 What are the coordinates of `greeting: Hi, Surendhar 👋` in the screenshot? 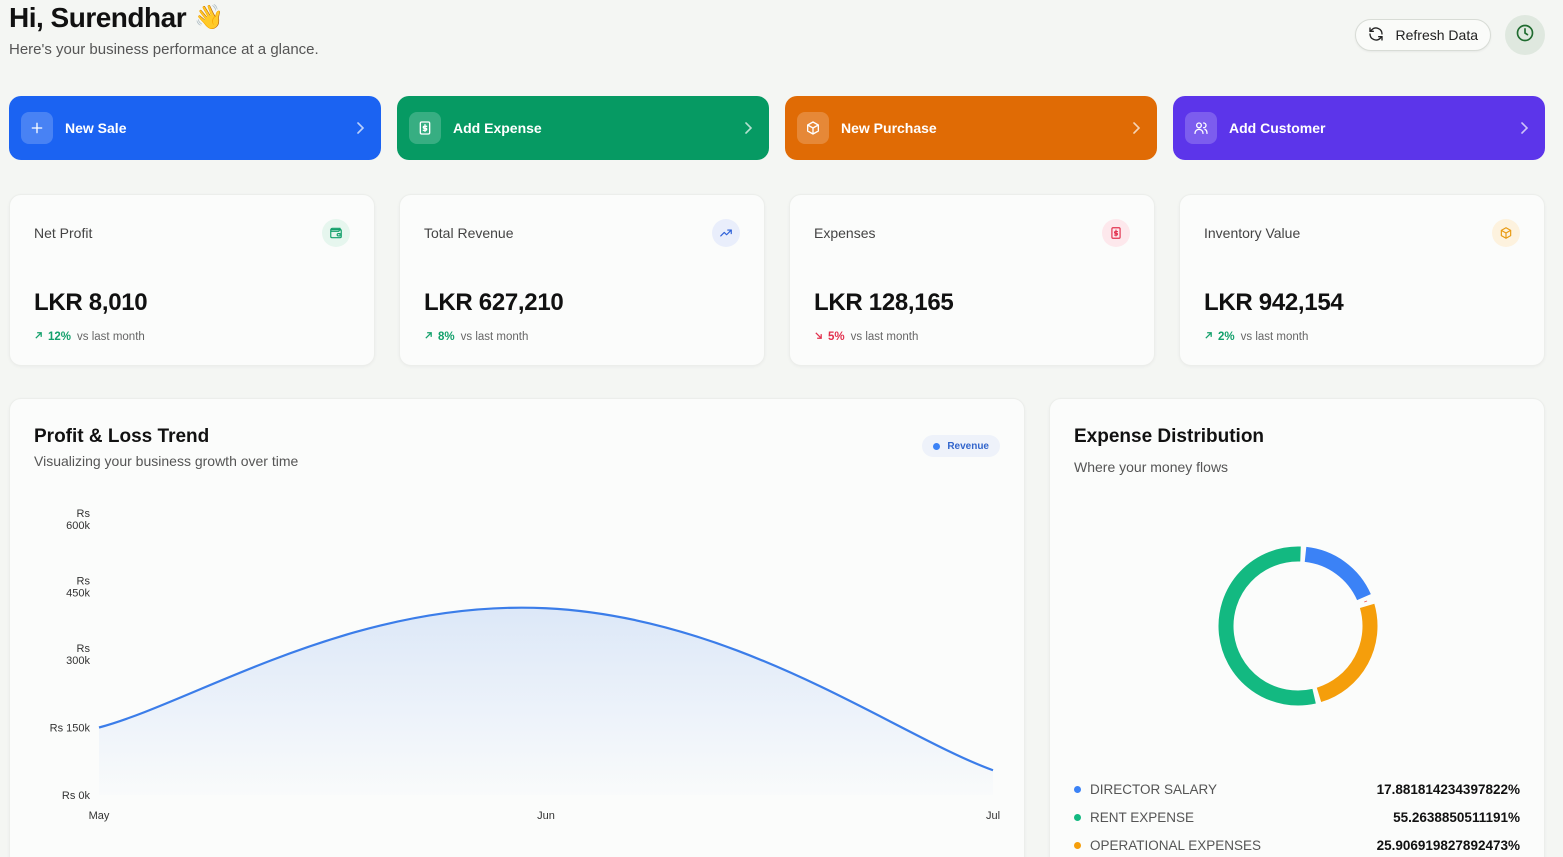 It's located at (164, 18).